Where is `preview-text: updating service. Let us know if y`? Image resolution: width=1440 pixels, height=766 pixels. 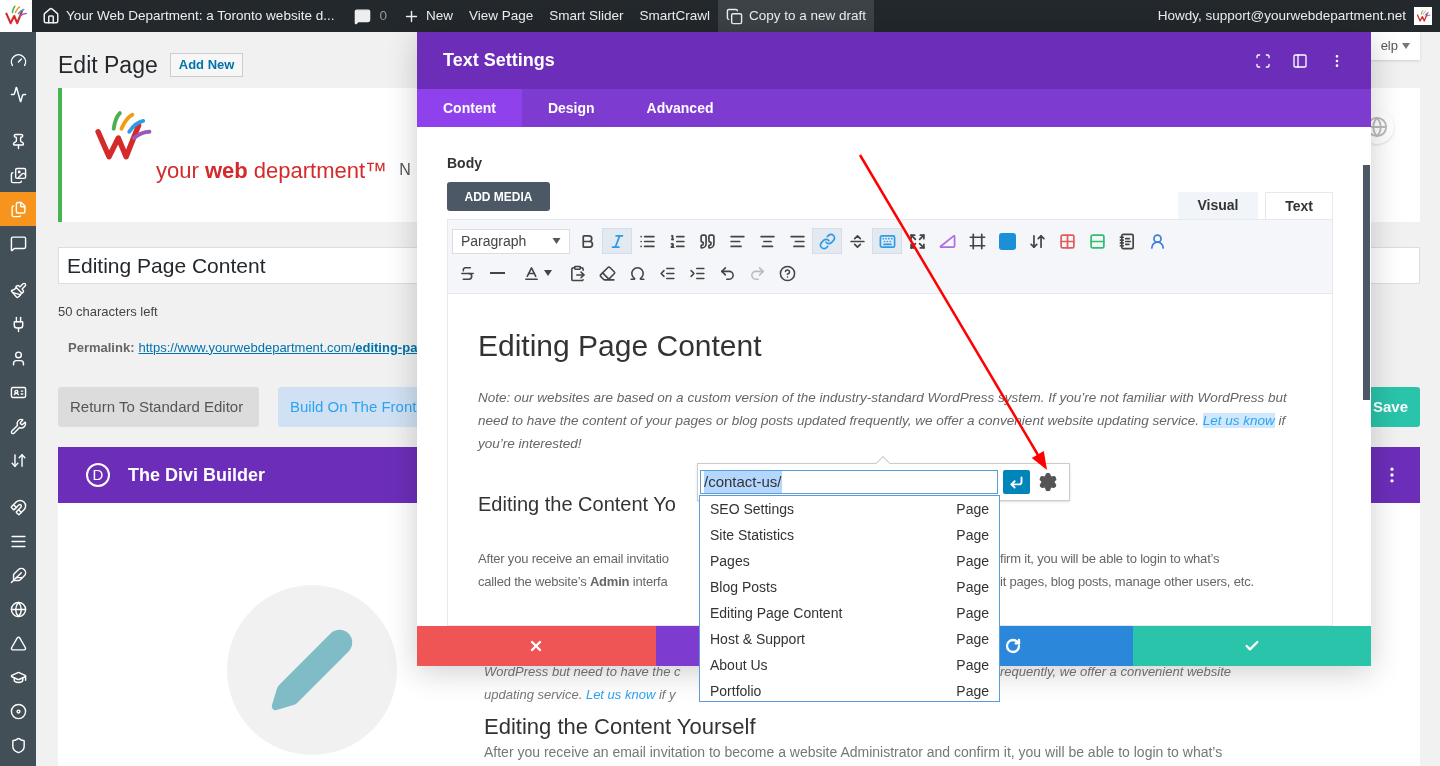
preview-text: updating service. Let us know if y is located at coordinates (580, 695).